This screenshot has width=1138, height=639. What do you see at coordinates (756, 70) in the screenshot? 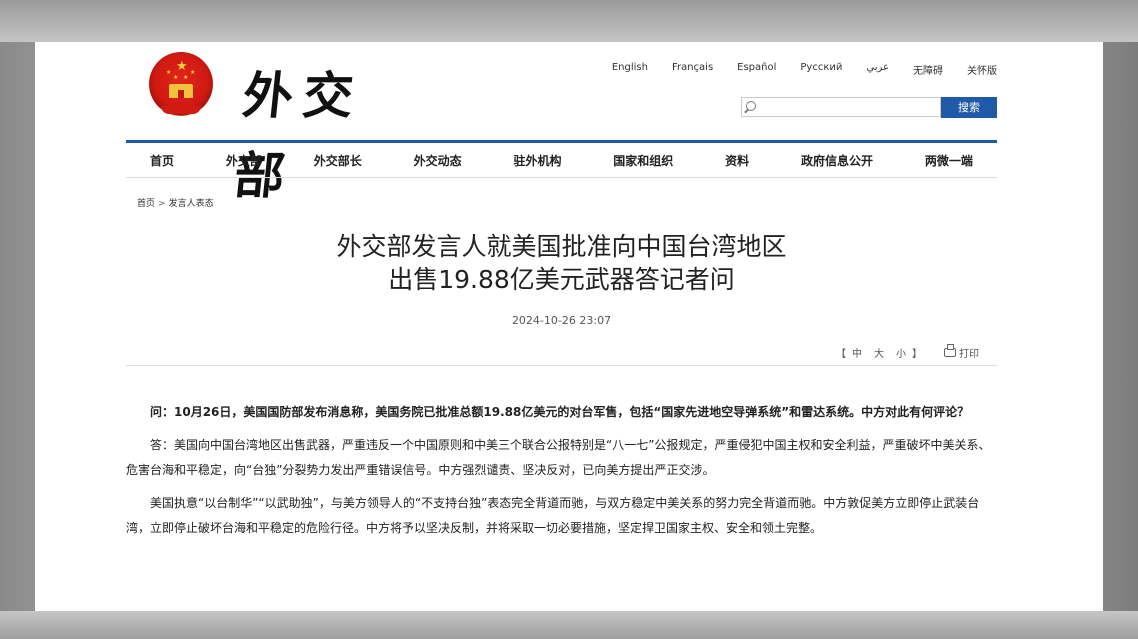
I see `language-link-spanish: Español` at bounding box center [756, 70].